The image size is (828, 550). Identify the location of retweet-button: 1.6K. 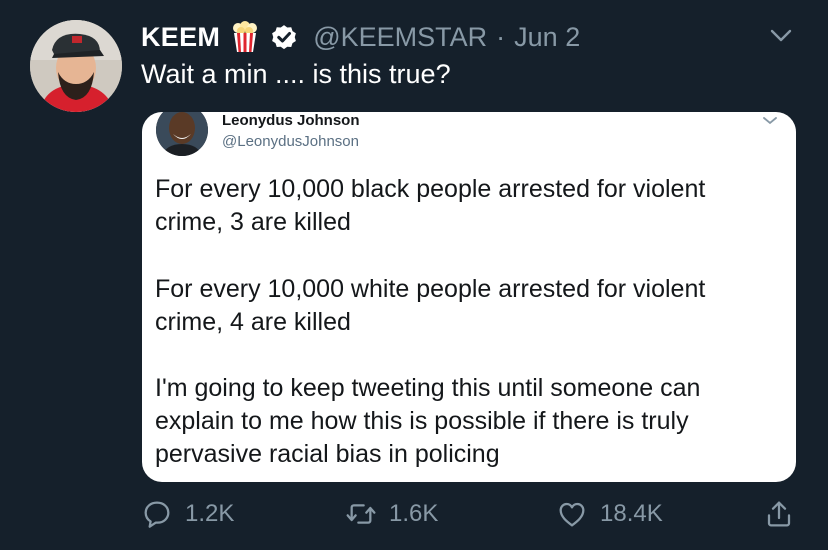
(391, 514).